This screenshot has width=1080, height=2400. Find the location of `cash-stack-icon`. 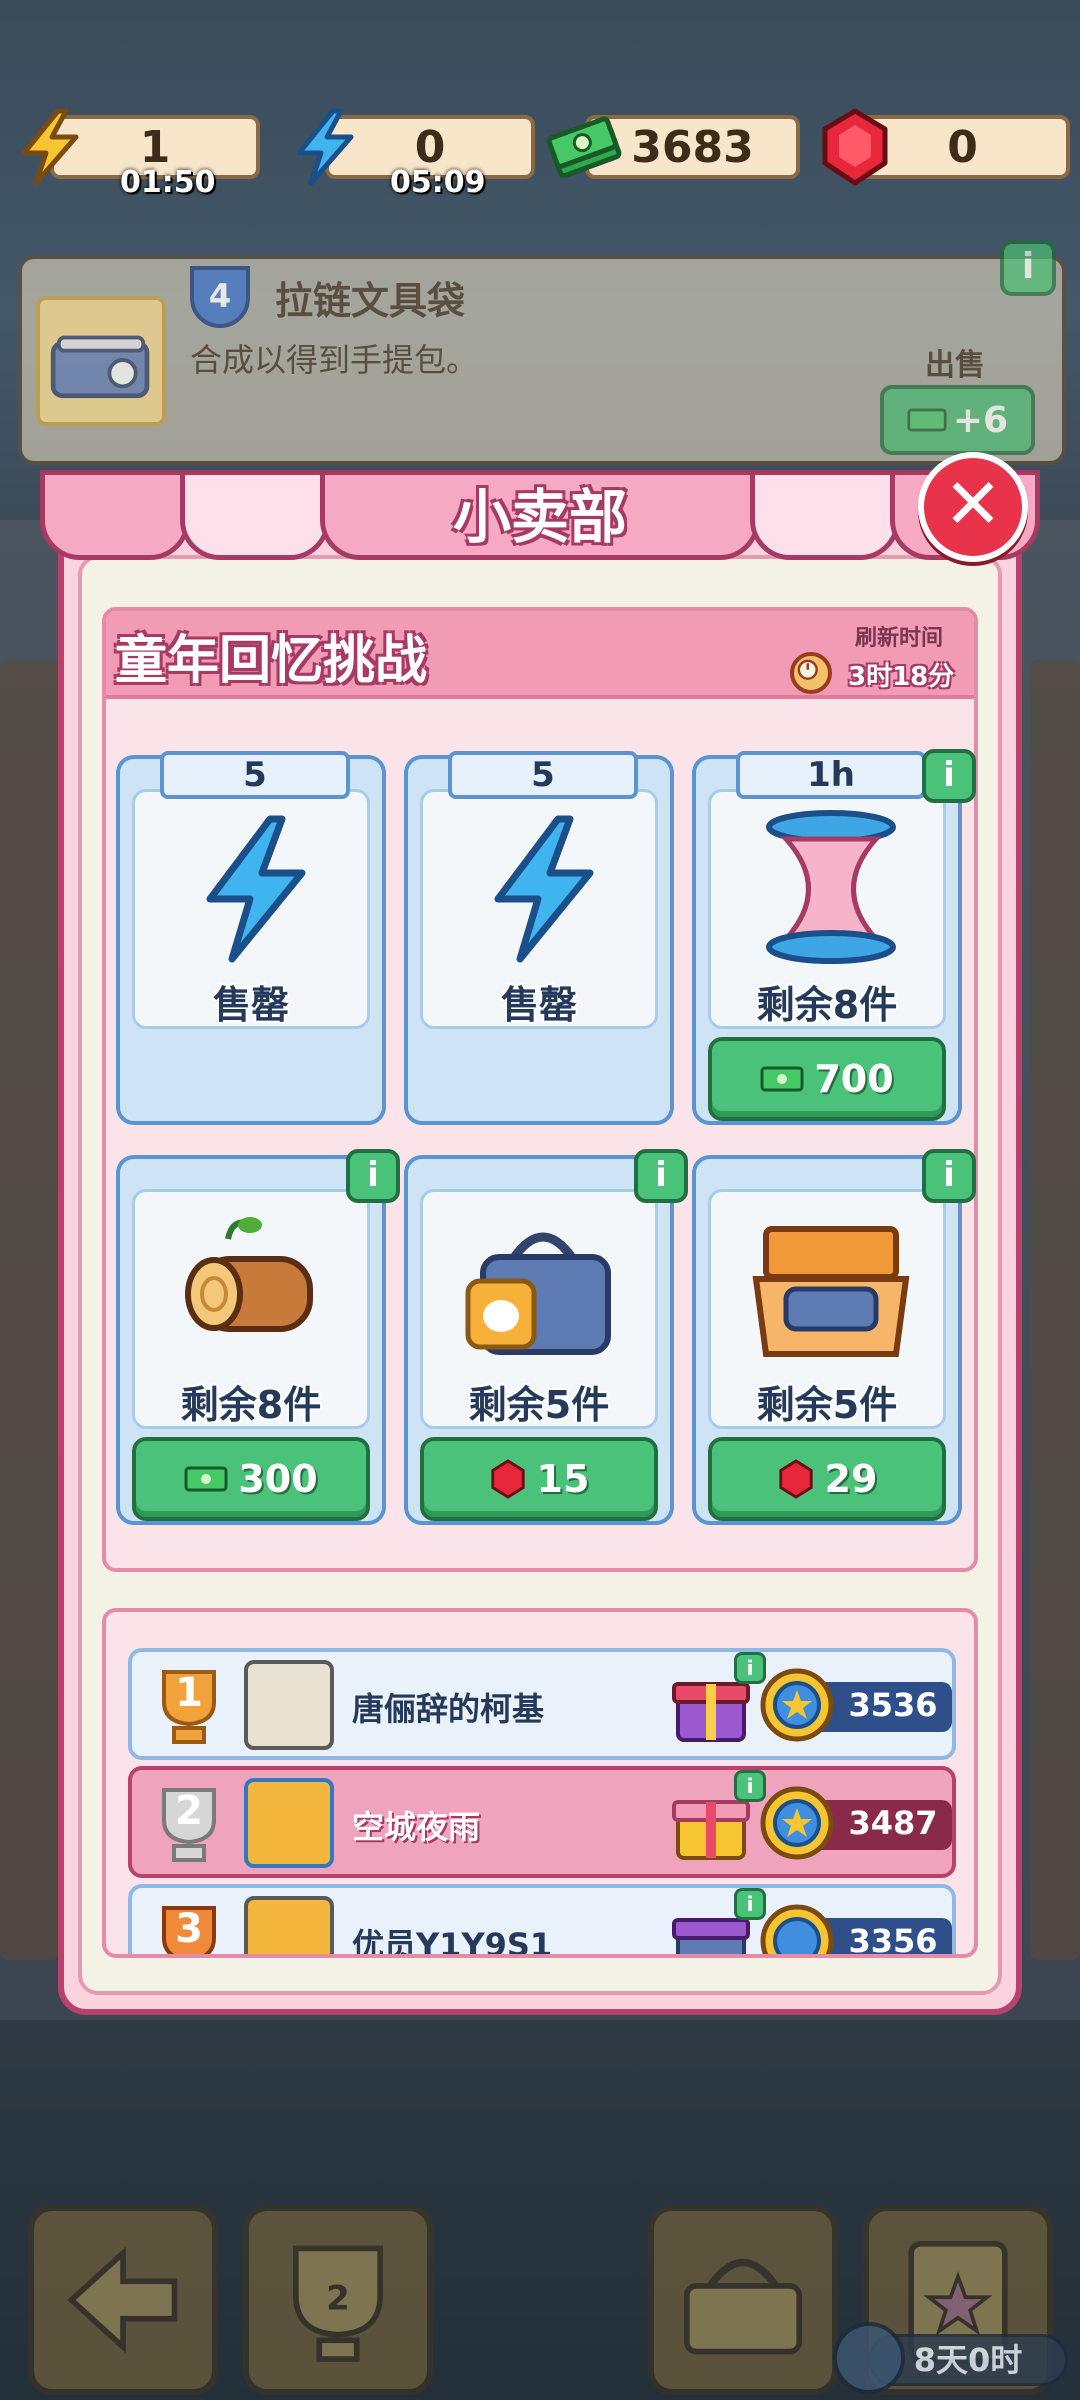

cash-stack-icon is located at coordinates (584, 147).